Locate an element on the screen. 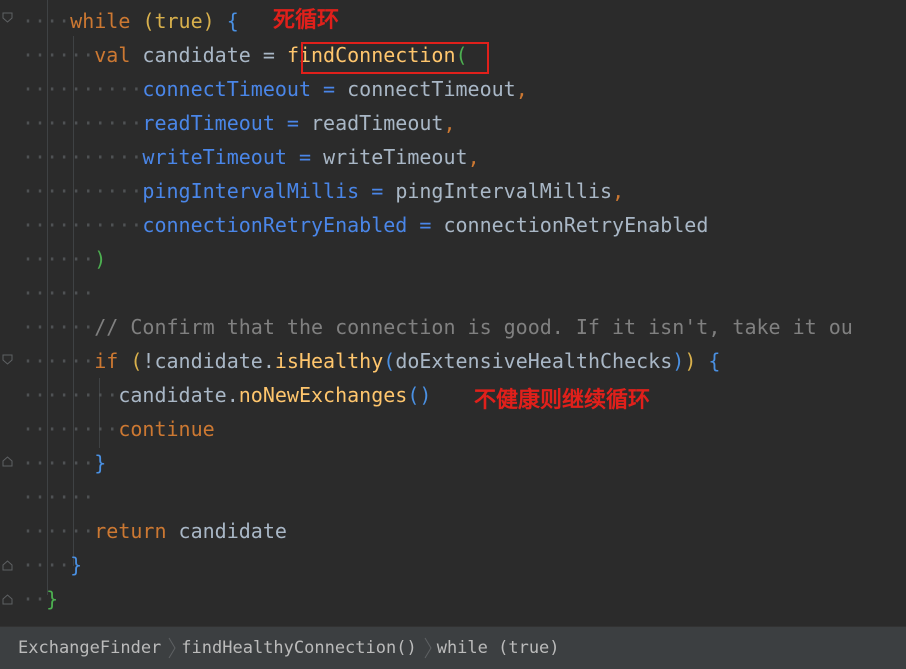  code-line: ··········readTimeout = readTimeout, is located at coordinates (239, 123).